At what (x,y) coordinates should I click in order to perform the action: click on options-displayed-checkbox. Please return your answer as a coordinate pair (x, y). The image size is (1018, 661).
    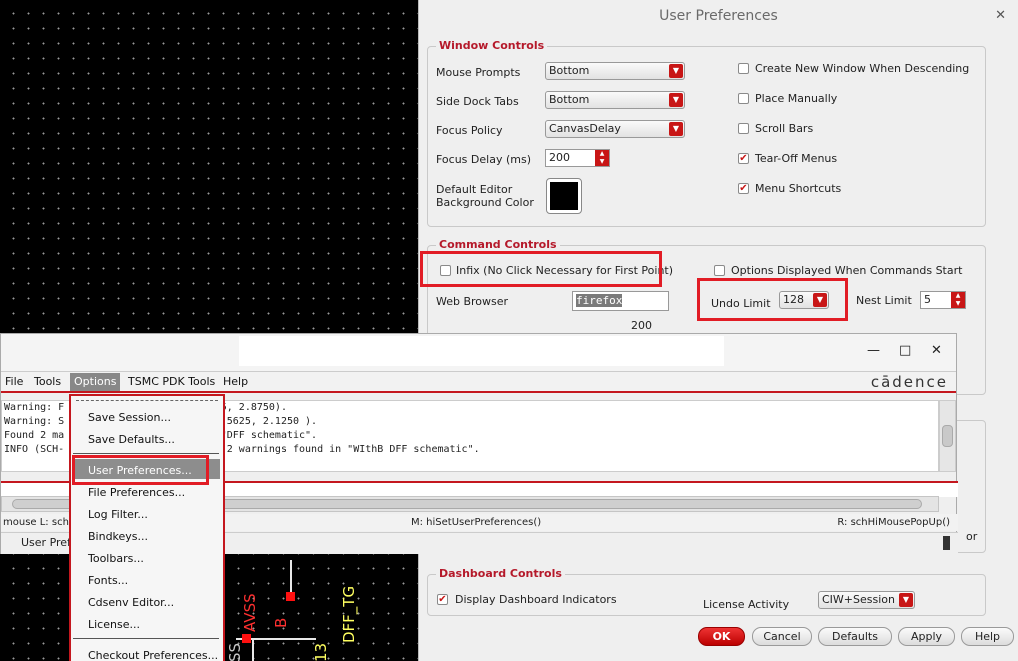
    Looking at the image, I should click on (719, 270).